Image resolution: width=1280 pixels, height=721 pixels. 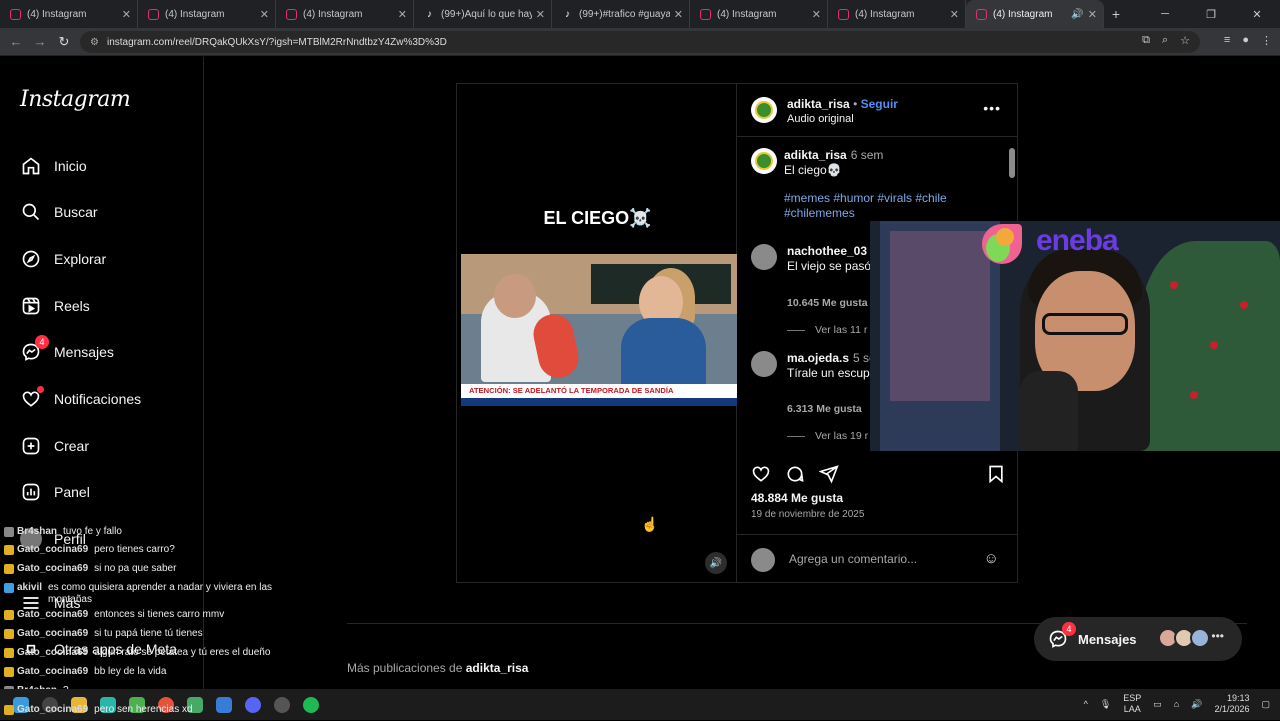 I want to click on tiktok-icon: ♪, so click(x=567, y=14).